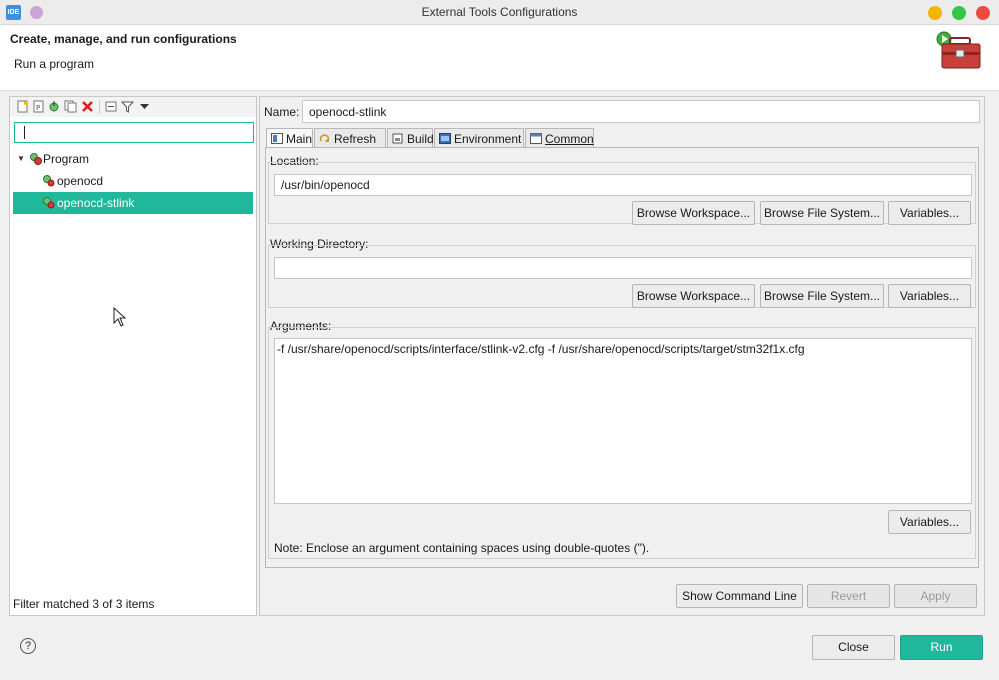 The height and width of the screenshot is (680, 999). What do you see at coordinates (277, 138) in the screenshot?
I see `main-tab-icon` at bounding box center [277, 138].